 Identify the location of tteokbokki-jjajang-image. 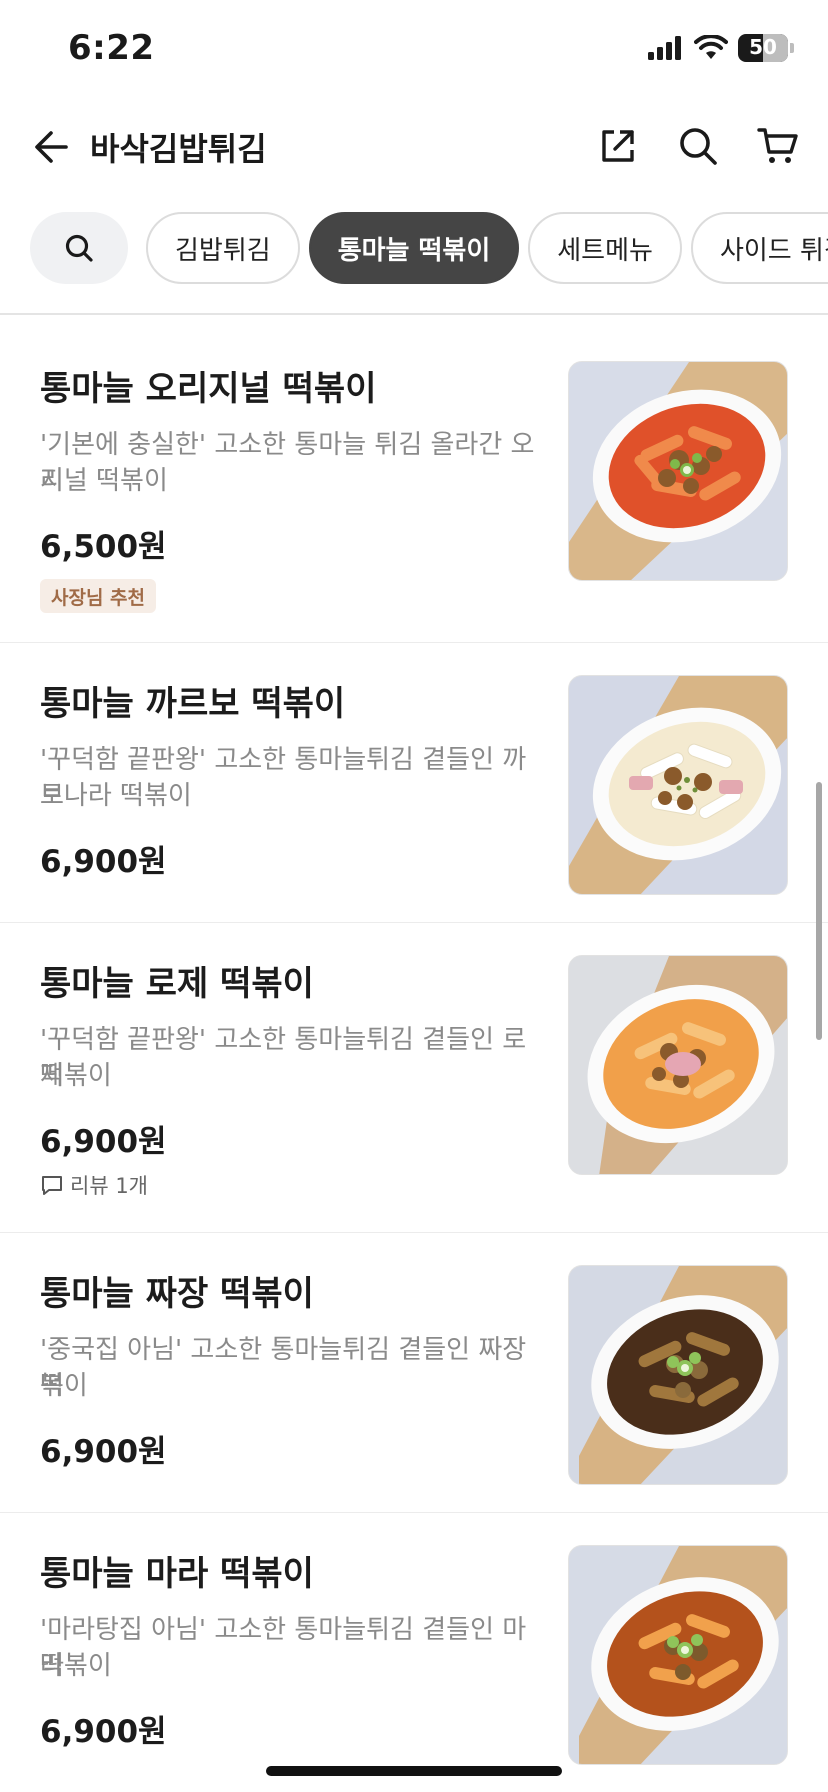
(678, 1375).